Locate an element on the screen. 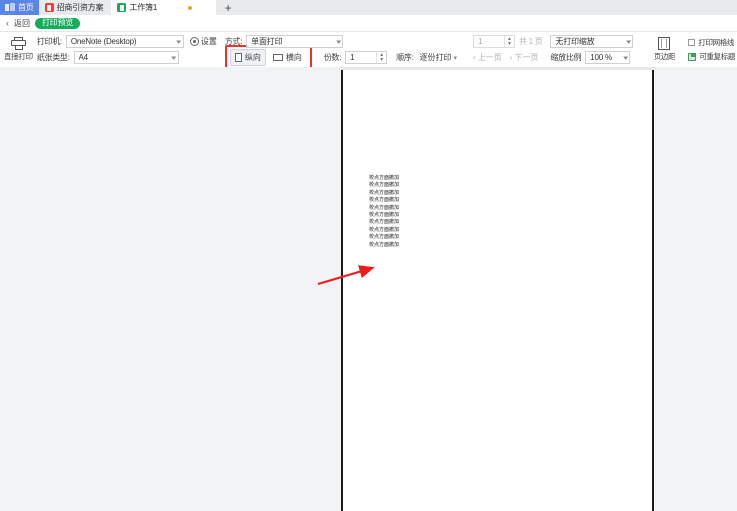 This screenshot has width=737, height=511. copies-label: 份数: is located at coordinates (332, 57).